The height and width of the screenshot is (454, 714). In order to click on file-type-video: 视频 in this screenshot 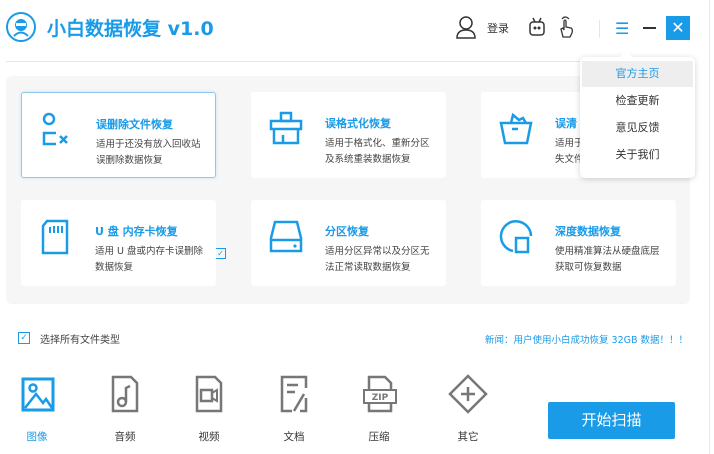, I will do `click(209, 436)`.